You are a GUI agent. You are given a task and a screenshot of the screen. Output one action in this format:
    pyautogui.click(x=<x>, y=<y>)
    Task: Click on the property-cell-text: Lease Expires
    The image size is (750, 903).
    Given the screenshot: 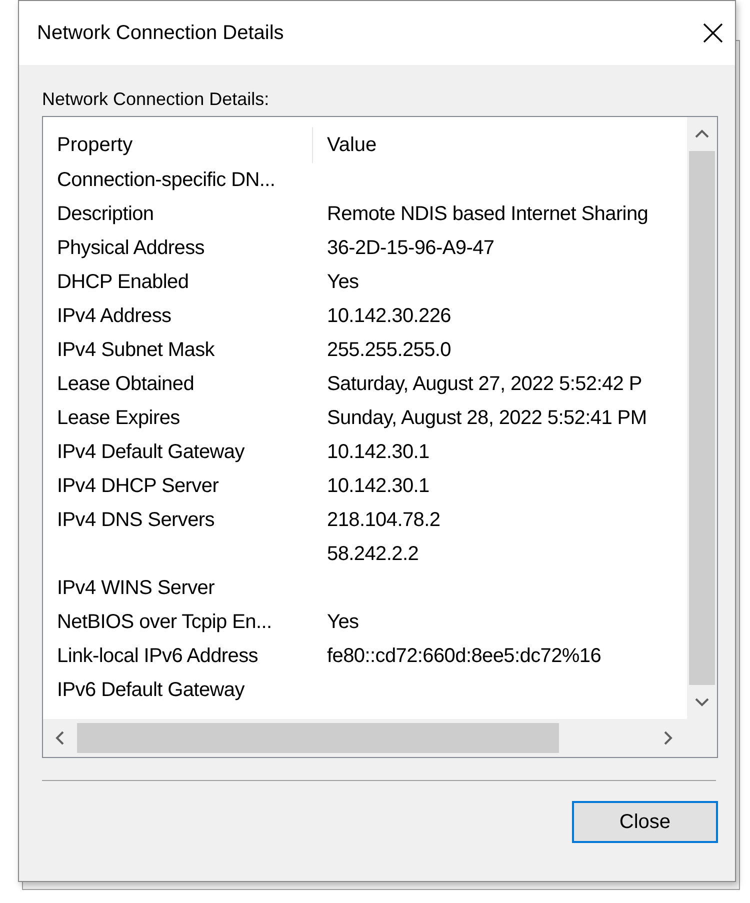 What is the action you would take?
    pyautogui.click(x=118, y=418)
    